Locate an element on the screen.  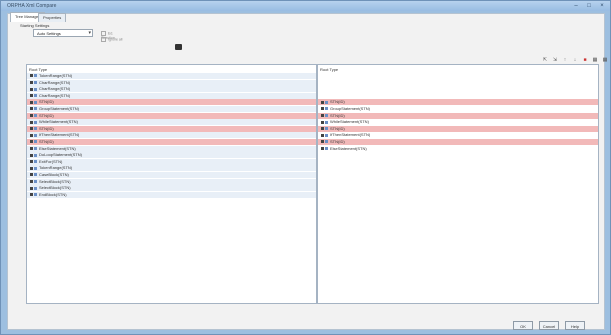
tab-properties: Properties is located at coordinates (52, 17).